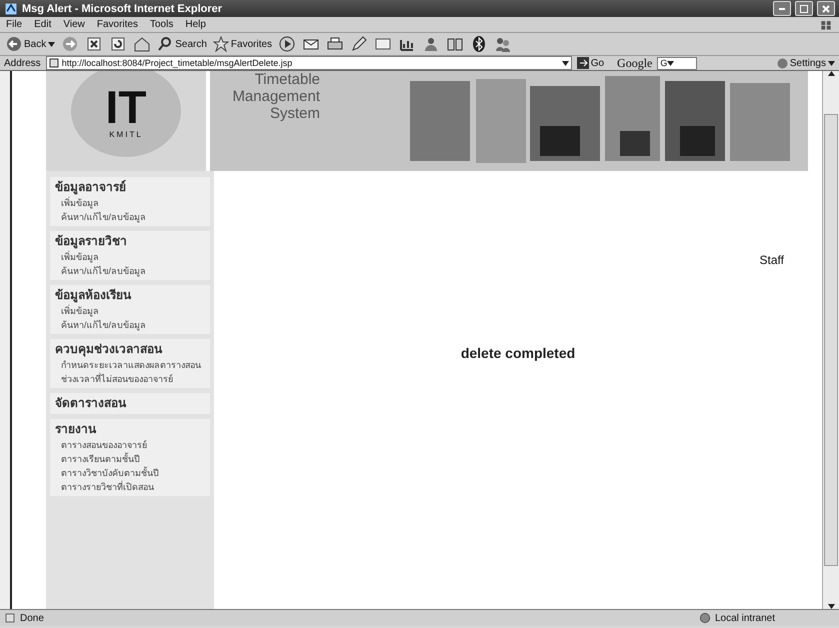  What do you see at coordinates (122, 8) in the screenshot?
I see `window-title: Msg Alert - Microsoft Internet Explorer` at bounding box center [122, 8].